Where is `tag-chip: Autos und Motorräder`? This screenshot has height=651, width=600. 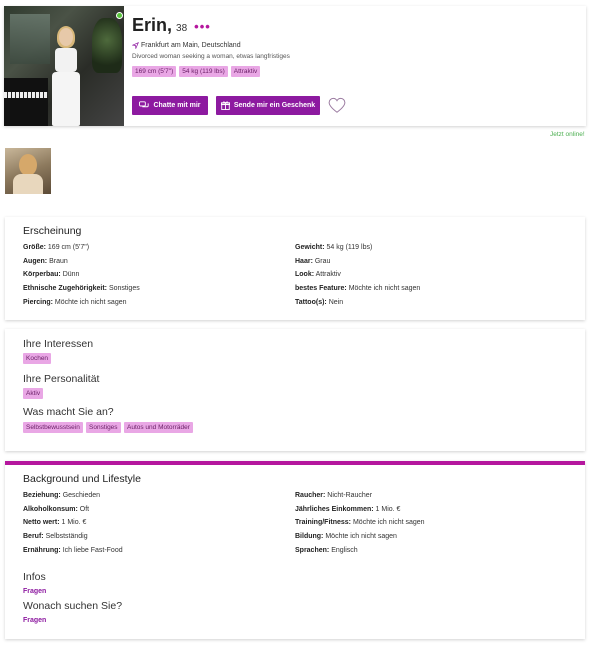
tag-chip: Autos und Motorräder is located at coordinates (158, 427).